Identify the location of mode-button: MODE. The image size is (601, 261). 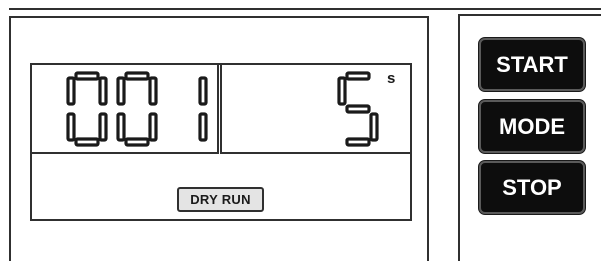
(532, 126).